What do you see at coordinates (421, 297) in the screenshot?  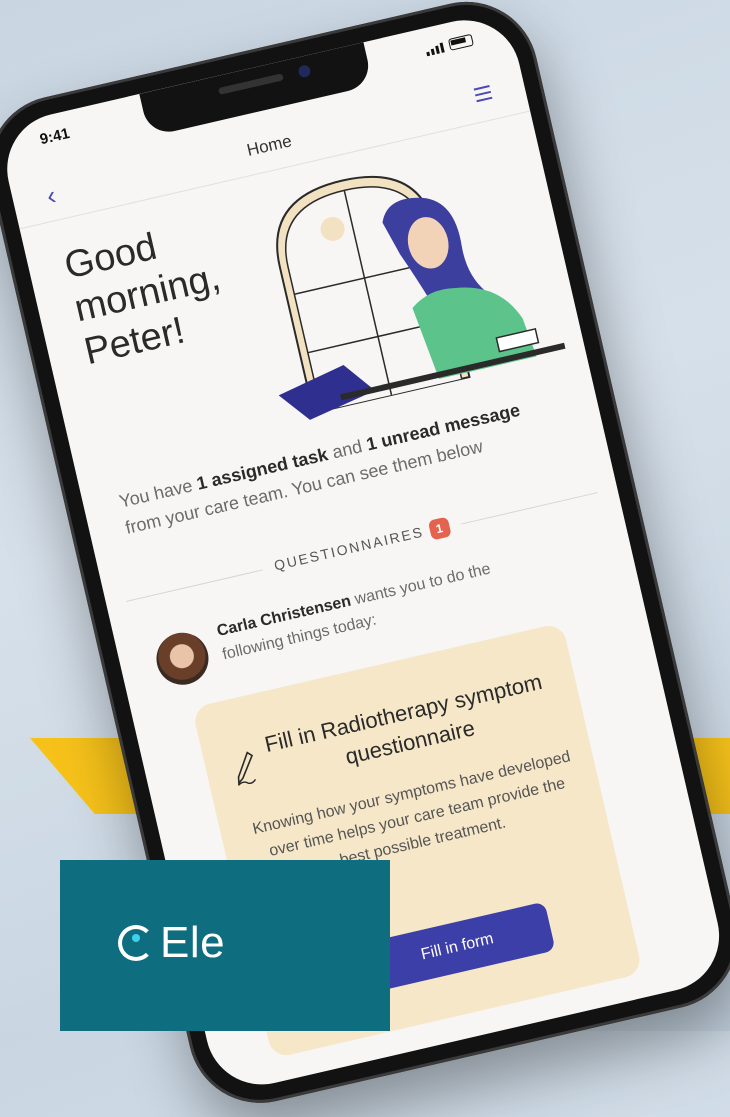 I see `doctor-illustration` at bounding box center [421, 297].